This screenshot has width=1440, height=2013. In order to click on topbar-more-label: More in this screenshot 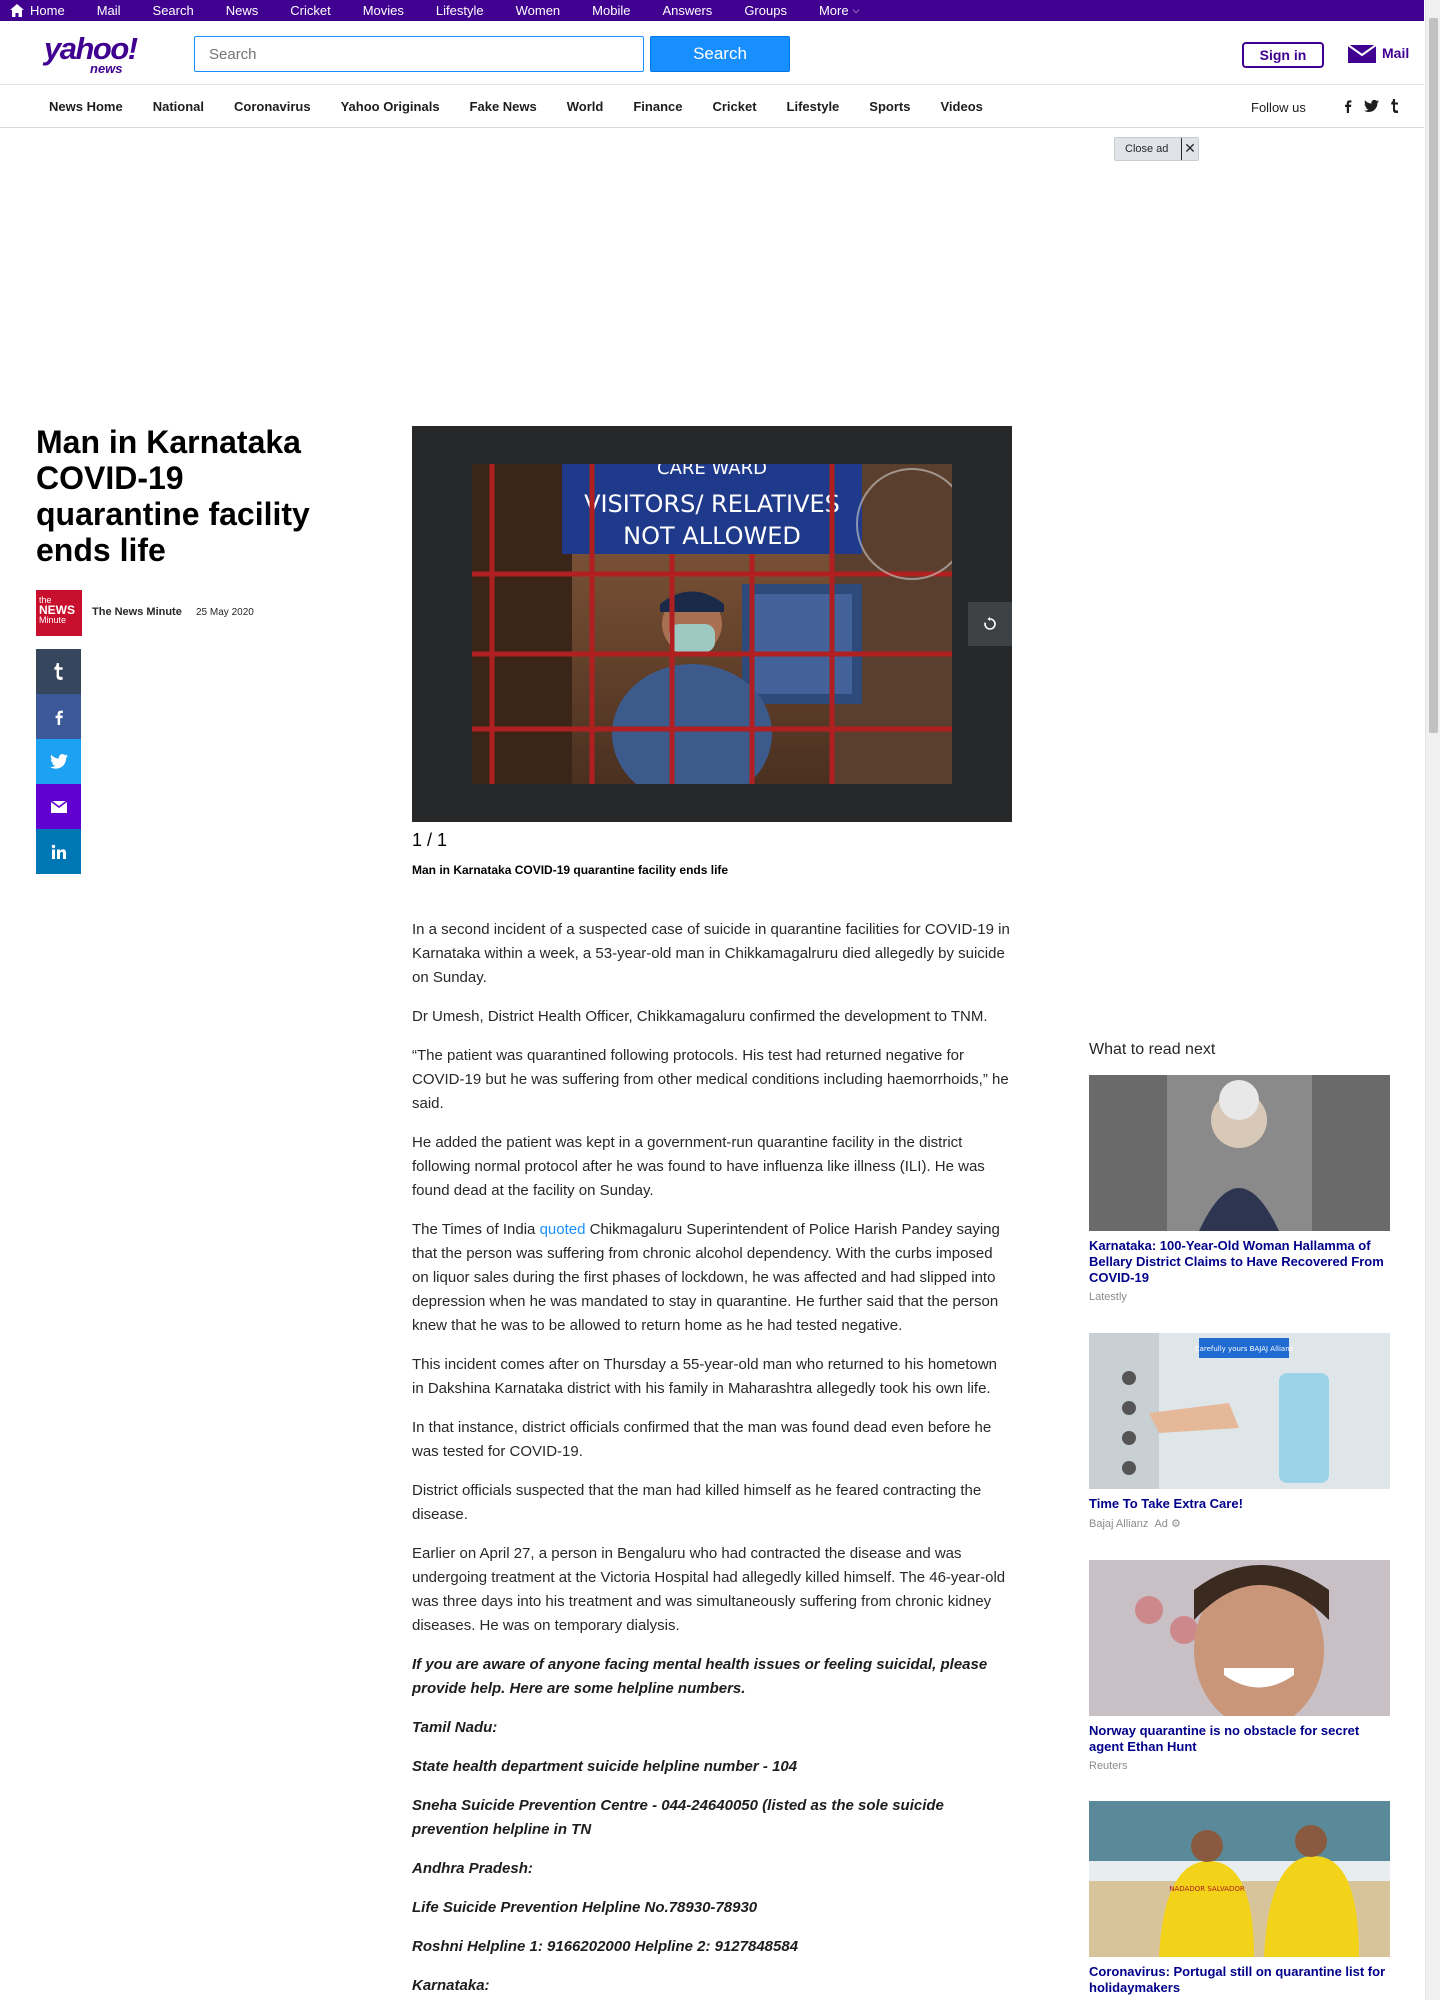, I will do `click(833, 10)`.